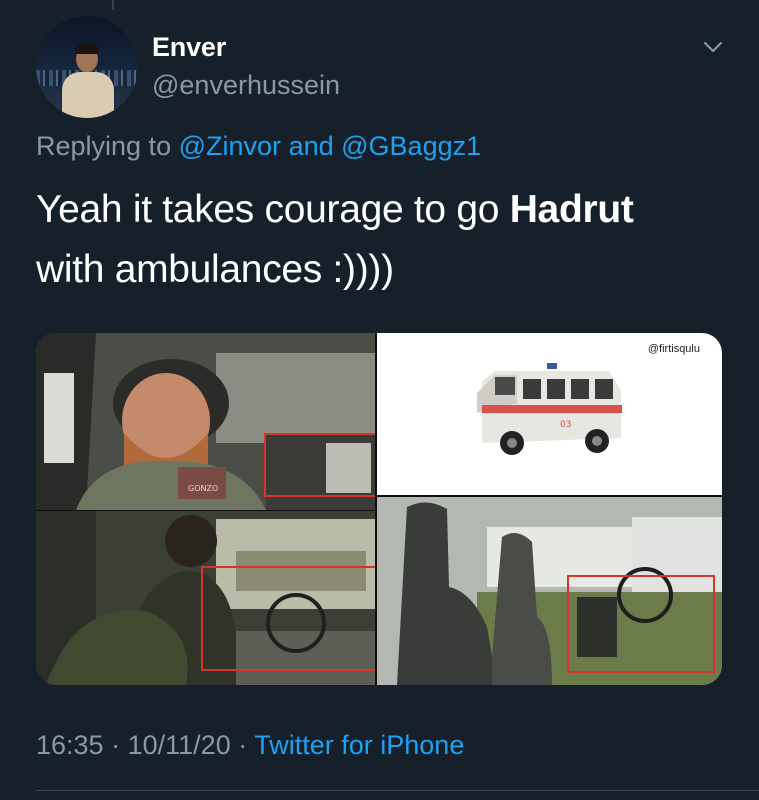 Image resolution: width=759 pixels, height=800 pixels. I want to click on media-panel-ambulance: @firtisqulu 03, so click(549, 414).